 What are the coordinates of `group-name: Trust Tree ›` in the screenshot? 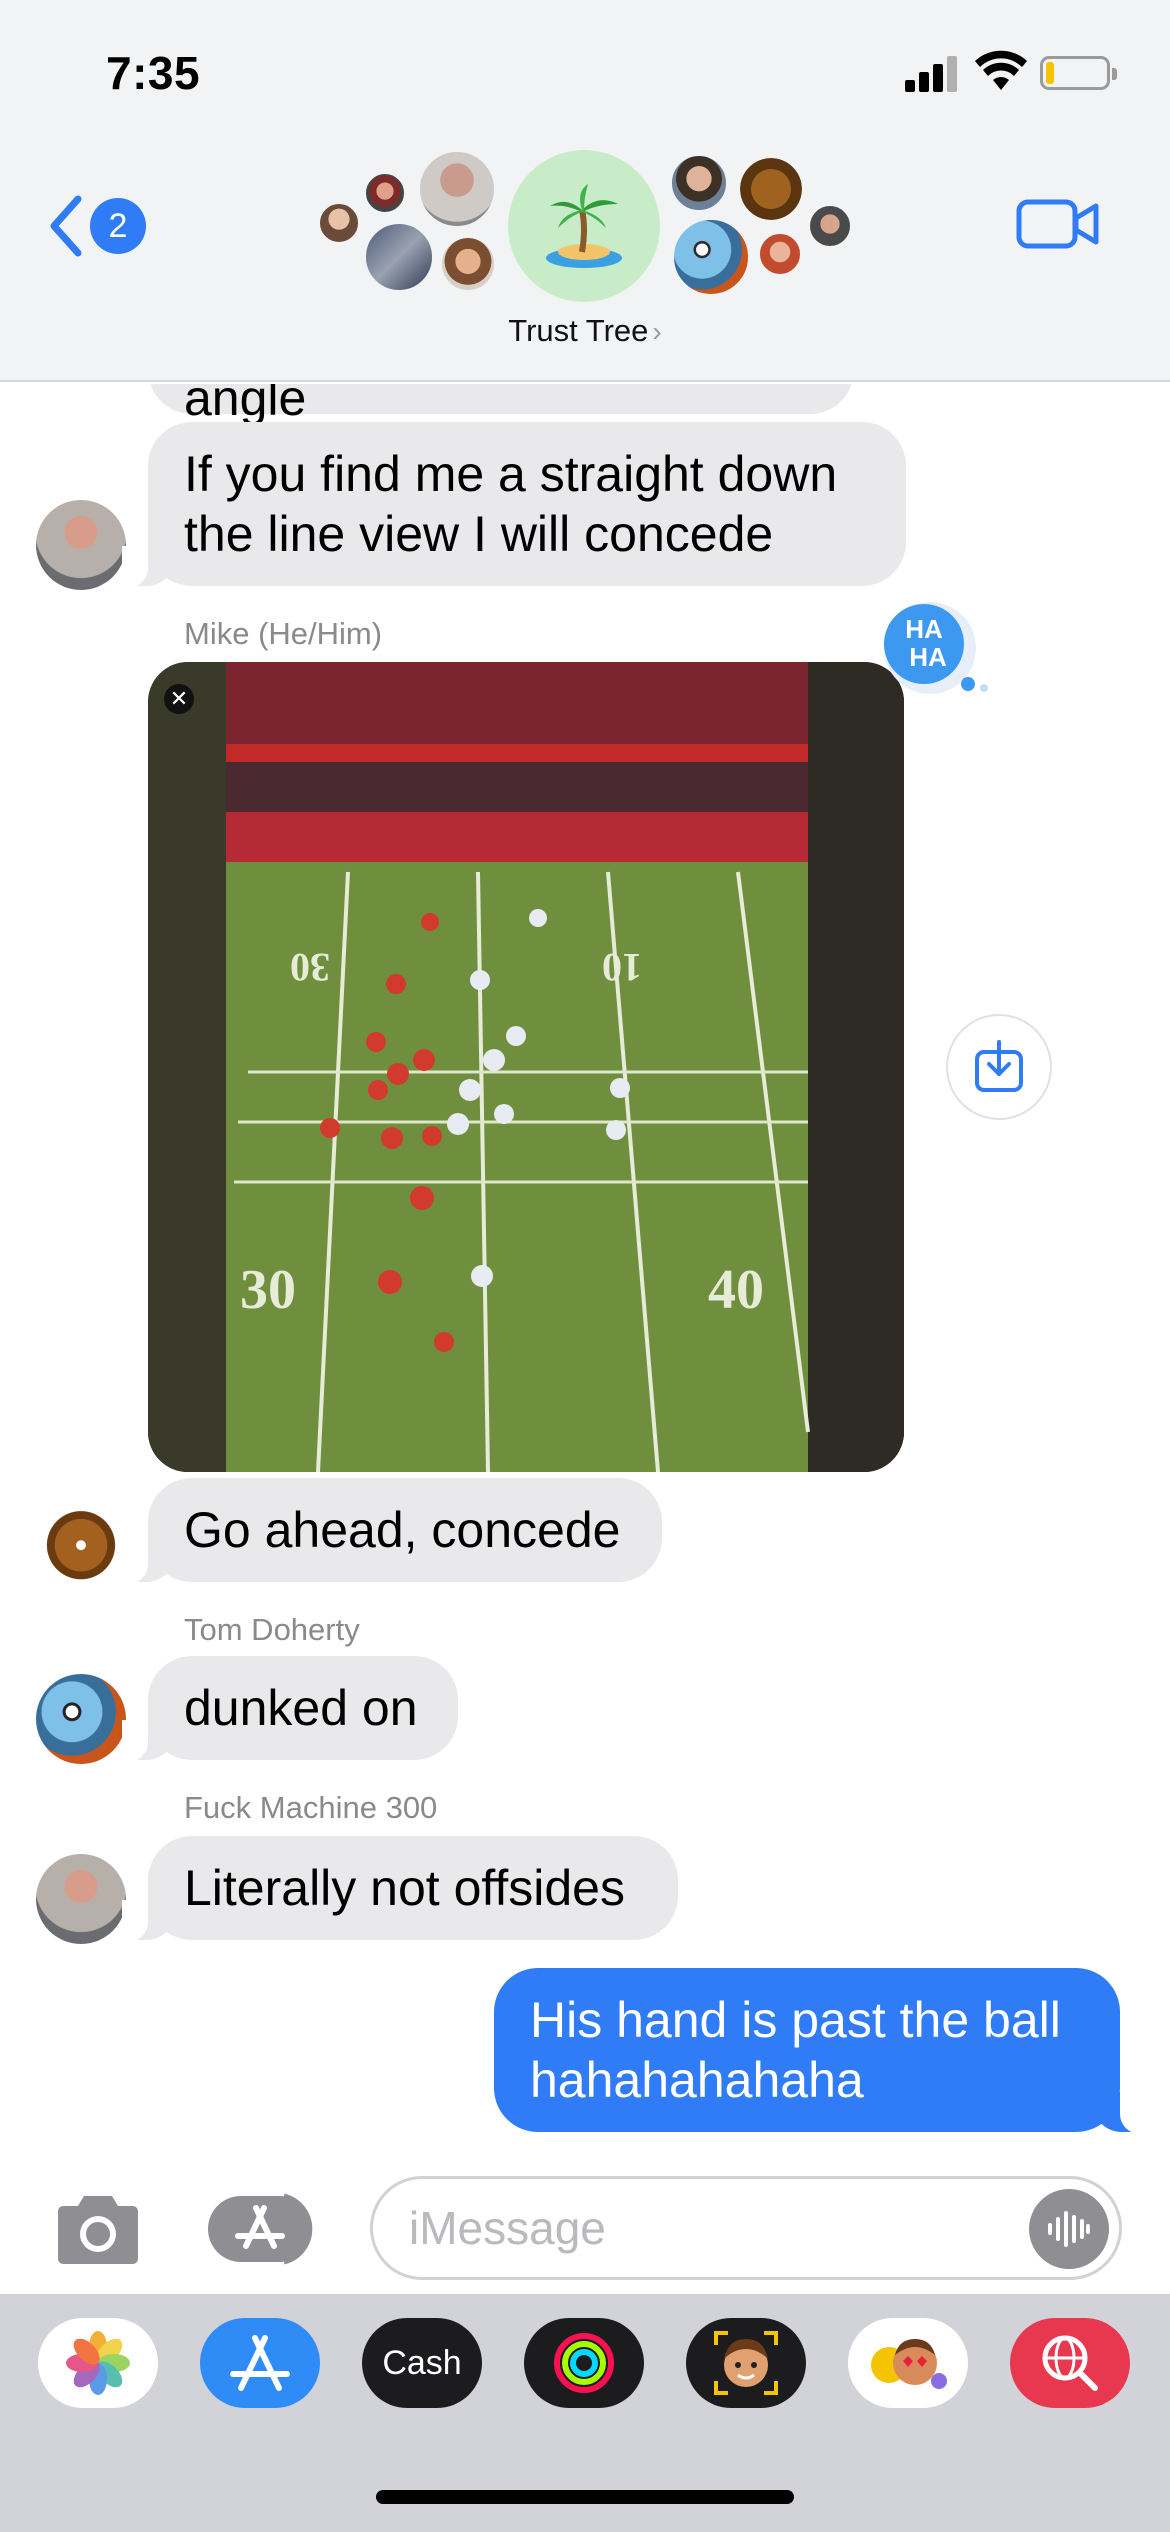 It's located at (585, 331).